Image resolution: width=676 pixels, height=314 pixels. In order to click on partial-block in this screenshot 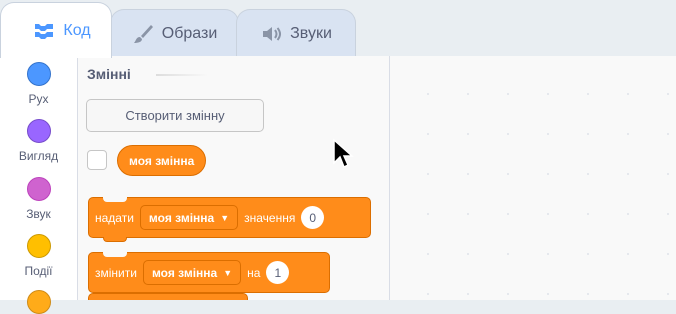, I will do `click(168, 296)`.